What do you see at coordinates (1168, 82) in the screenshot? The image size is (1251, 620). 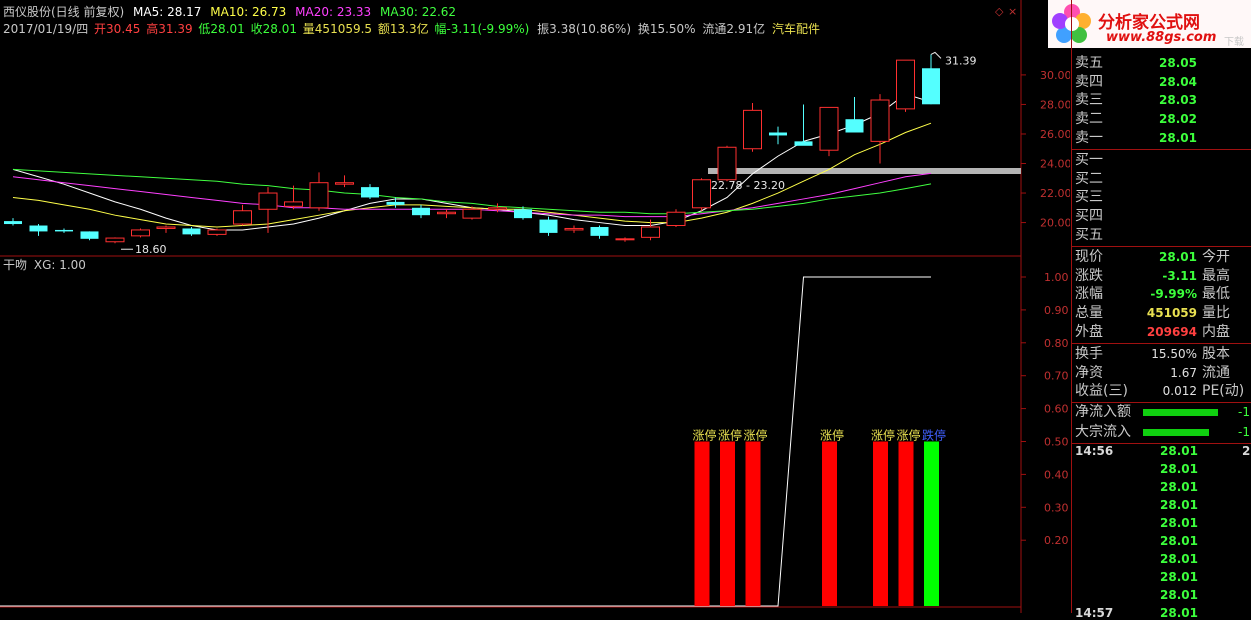 I see `order-book-sell-price: 28.04` at bounding box center [1168, 82].